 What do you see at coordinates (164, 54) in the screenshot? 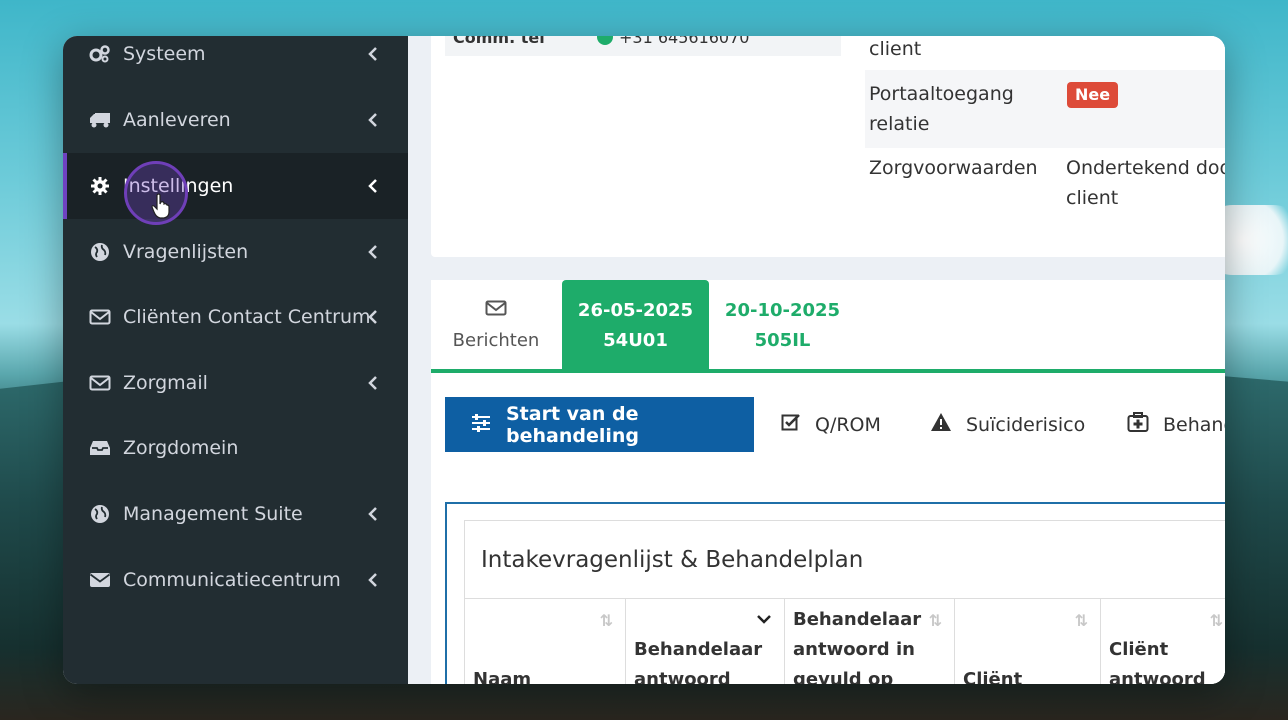
I see `sidebar-item-label: Systeem` at bounding box center [164, 54].